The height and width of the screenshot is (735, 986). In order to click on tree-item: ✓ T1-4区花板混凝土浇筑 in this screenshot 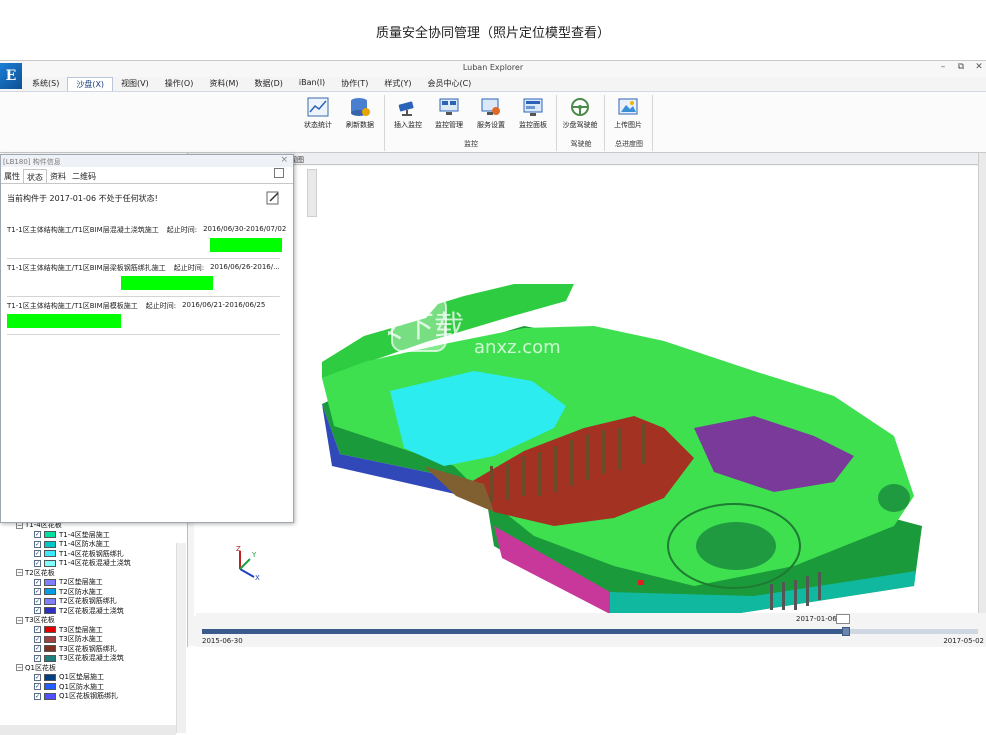, I will do `click(82, 563)`.